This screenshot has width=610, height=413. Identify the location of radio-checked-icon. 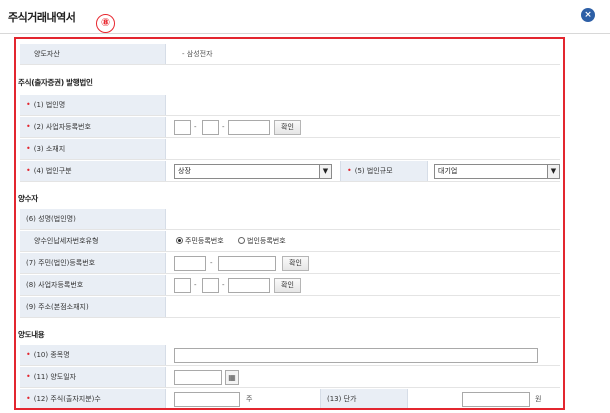
(179, 240).